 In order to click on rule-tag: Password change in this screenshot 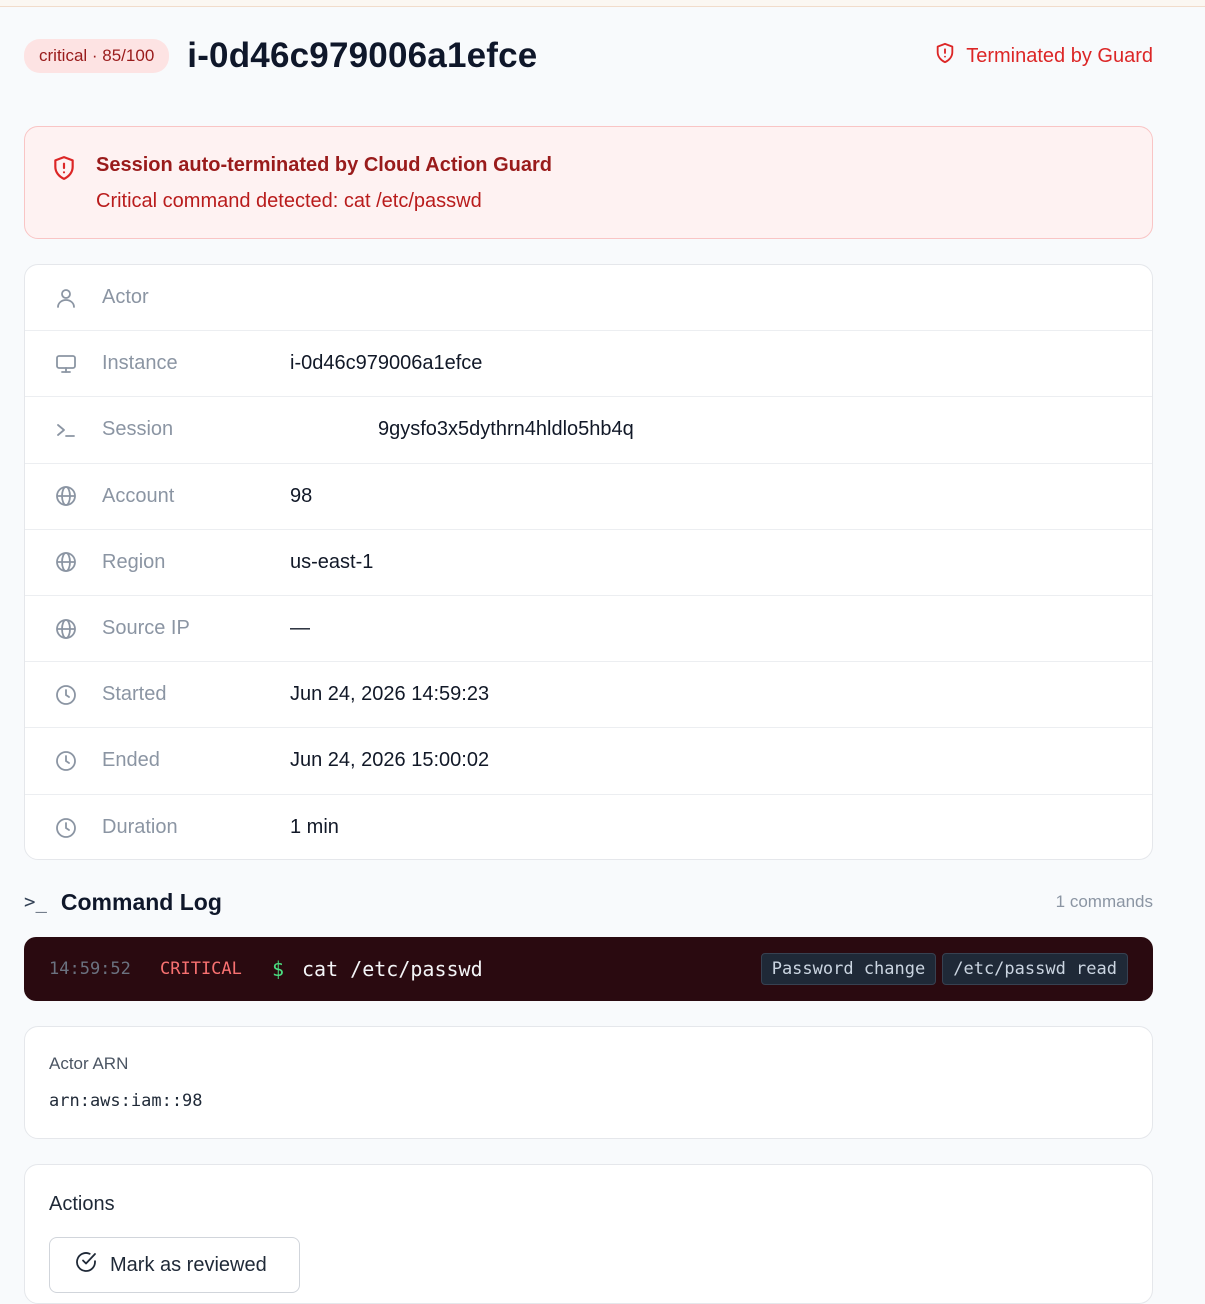, I will do `click(848, 969)`.